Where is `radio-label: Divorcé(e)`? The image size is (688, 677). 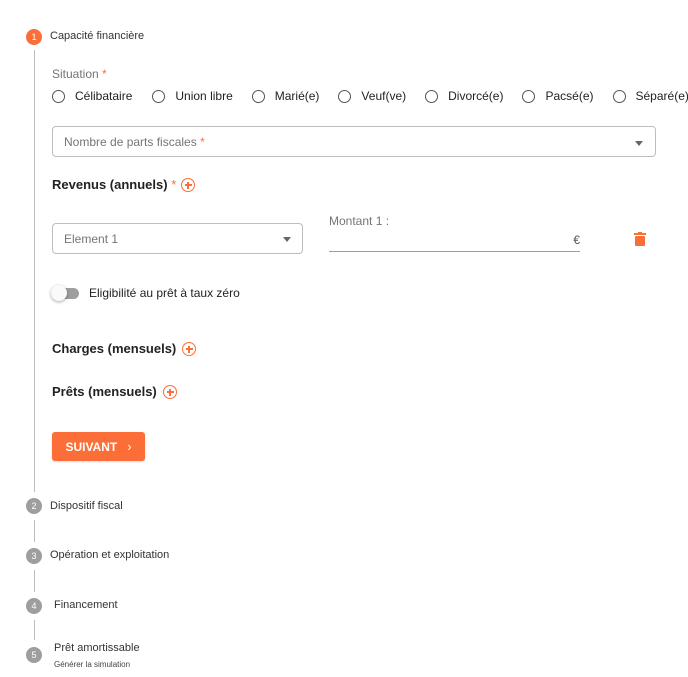
radio-label: Divorcé(e) is located at coordinates (476, 96).